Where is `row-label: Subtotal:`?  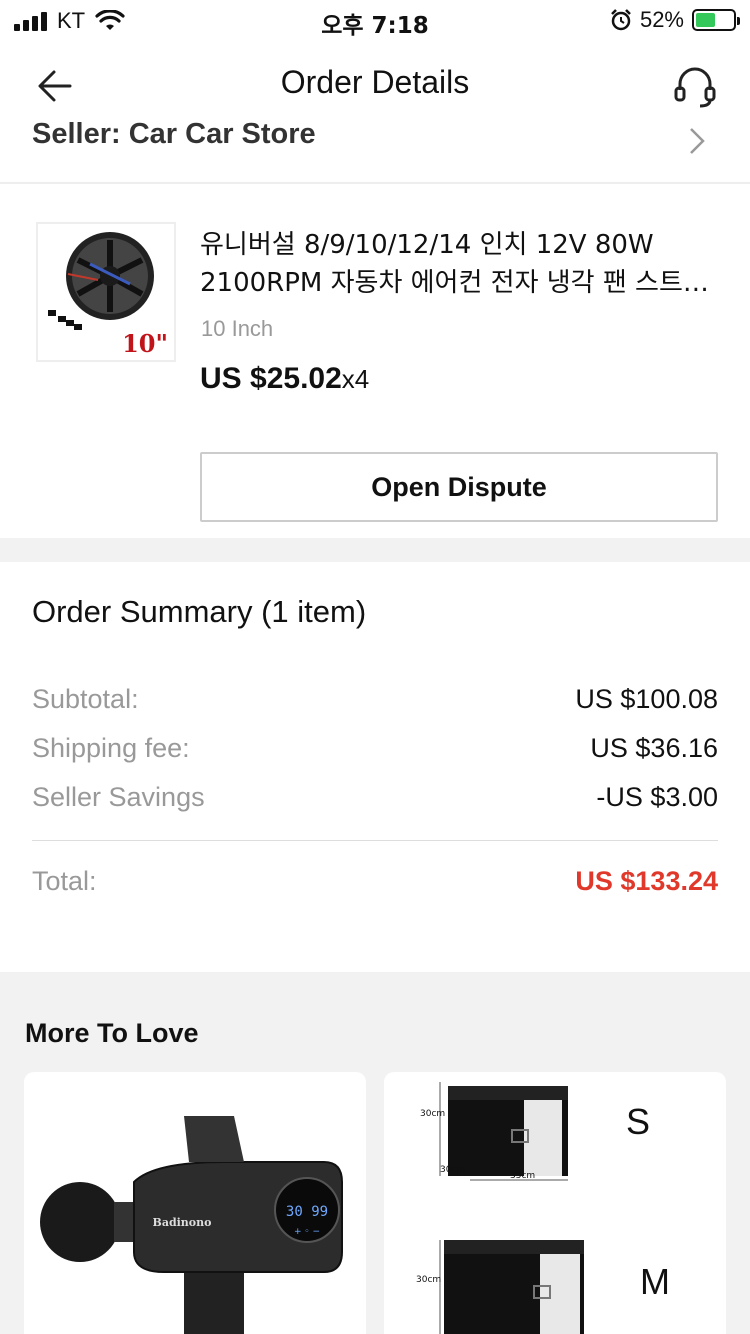 row-label: Subtotal: is located at coordinates (85, 699).